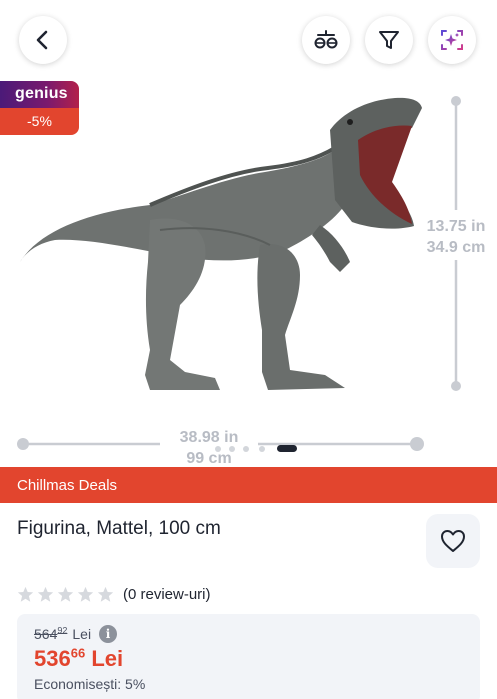 This screenshot has width=497, height=699. I want to click on ai-search-button, so click(452, 40).